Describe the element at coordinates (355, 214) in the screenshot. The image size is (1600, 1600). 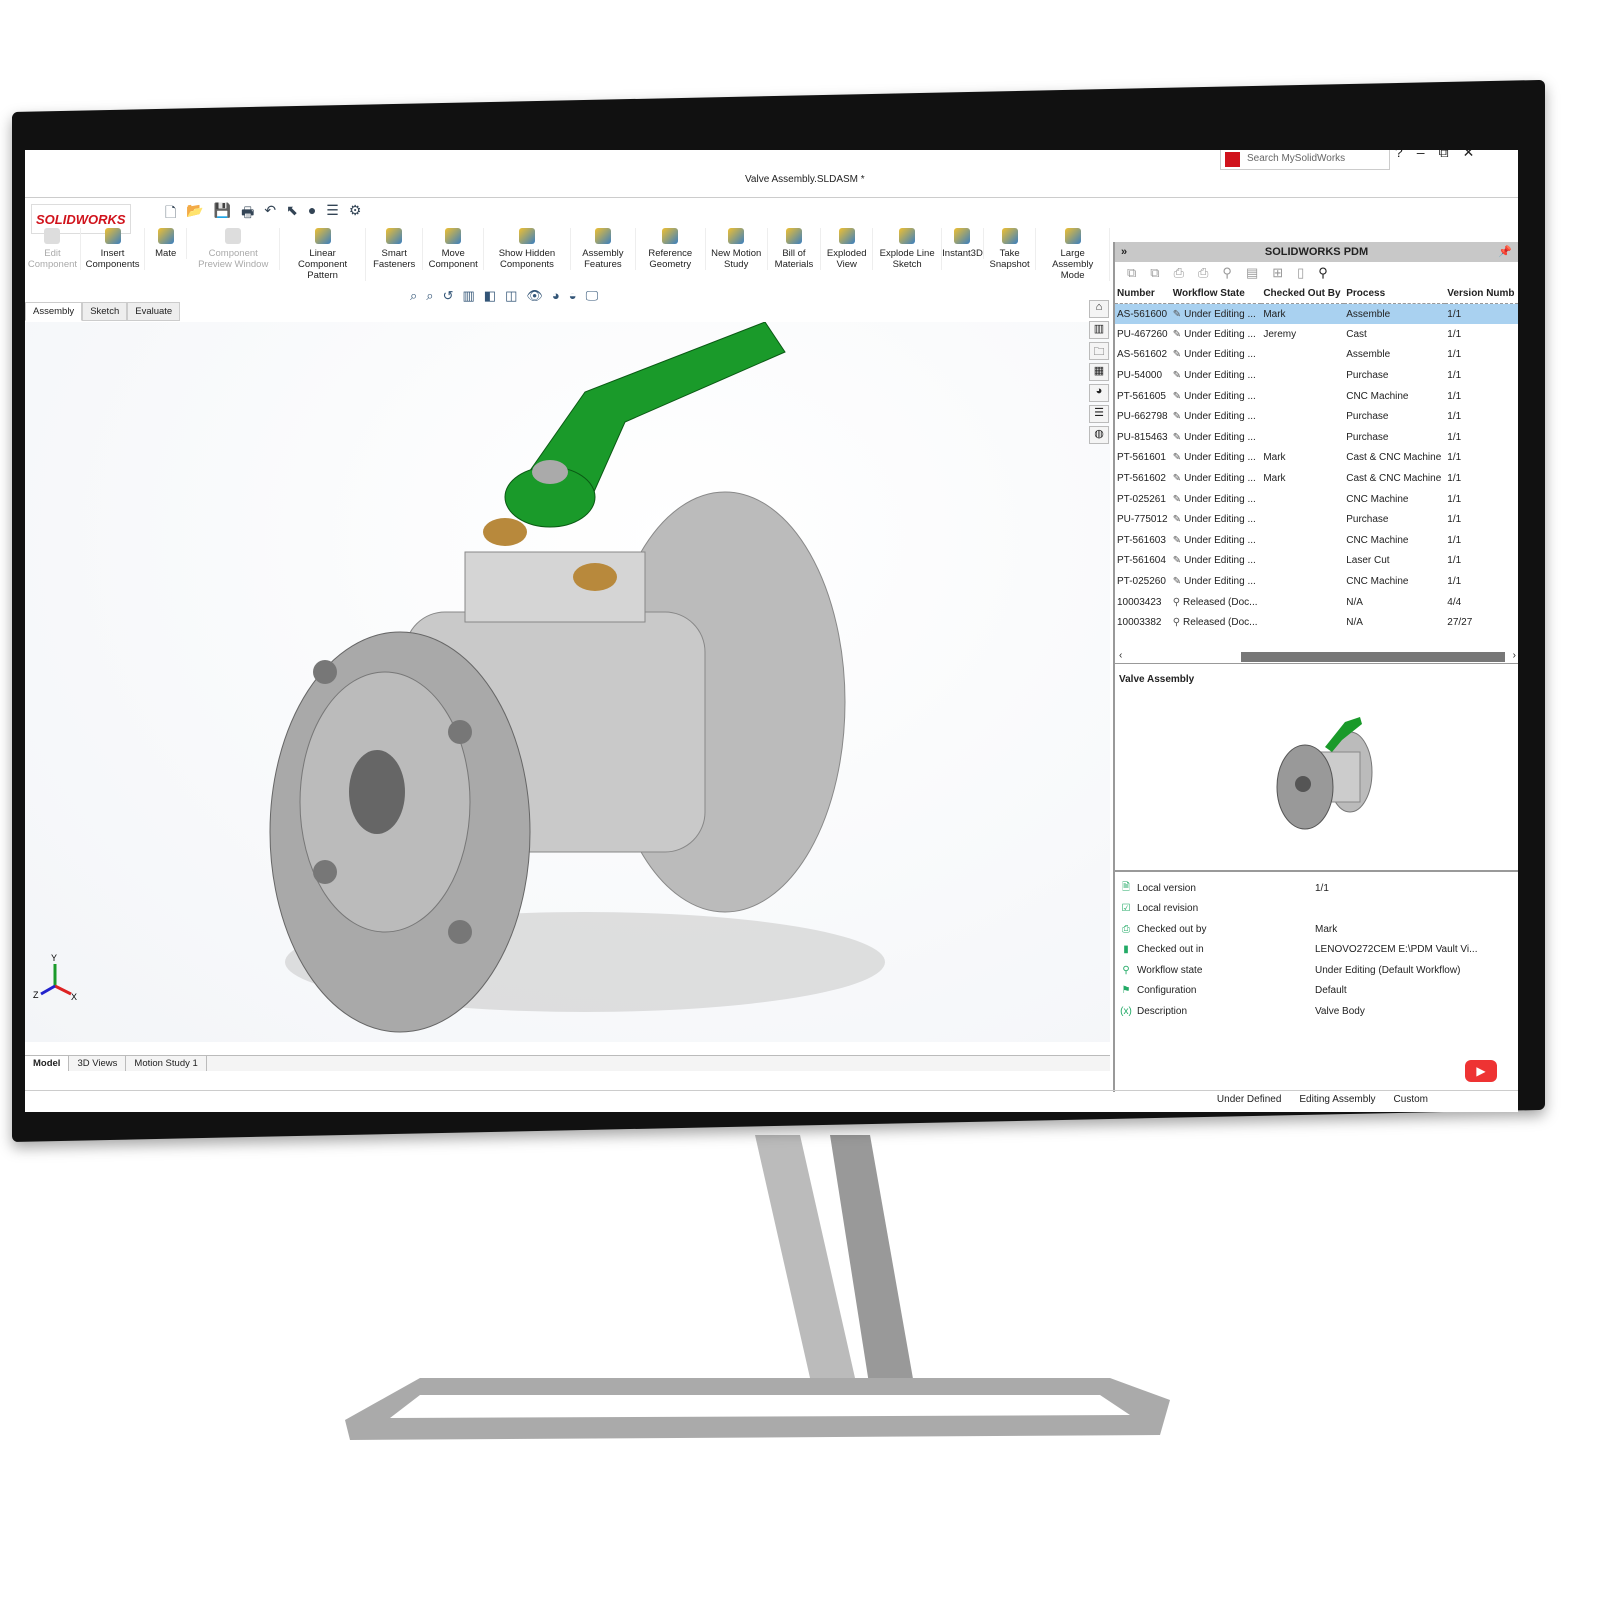
I see `options-gear-icon: ⚙` at that location.